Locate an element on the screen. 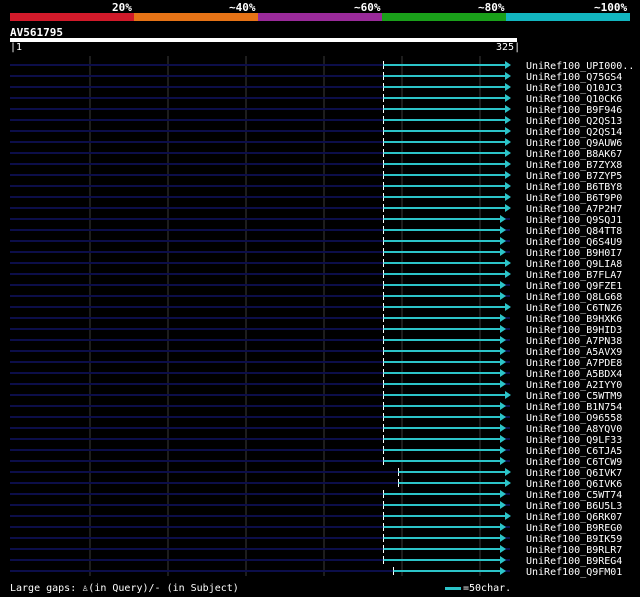 The width and height of the screenshot is (640, 597). hit-label: UniRef100_C6TJA5 is located at coordinates (574, 451).